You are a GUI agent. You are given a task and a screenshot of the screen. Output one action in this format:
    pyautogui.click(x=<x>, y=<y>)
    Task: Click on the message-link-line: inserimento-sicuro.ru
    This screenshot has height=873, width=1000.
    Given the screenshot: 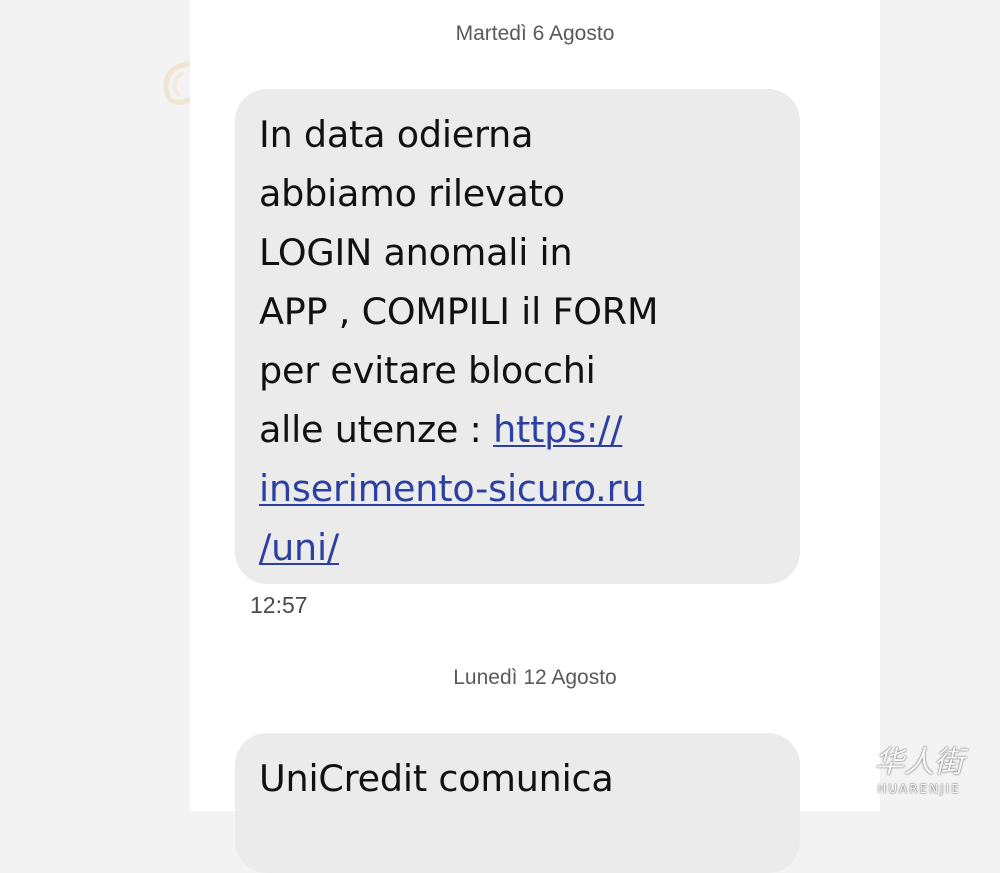 What is the action you would take?
    pyautogui.click(x=520, y=488)
    